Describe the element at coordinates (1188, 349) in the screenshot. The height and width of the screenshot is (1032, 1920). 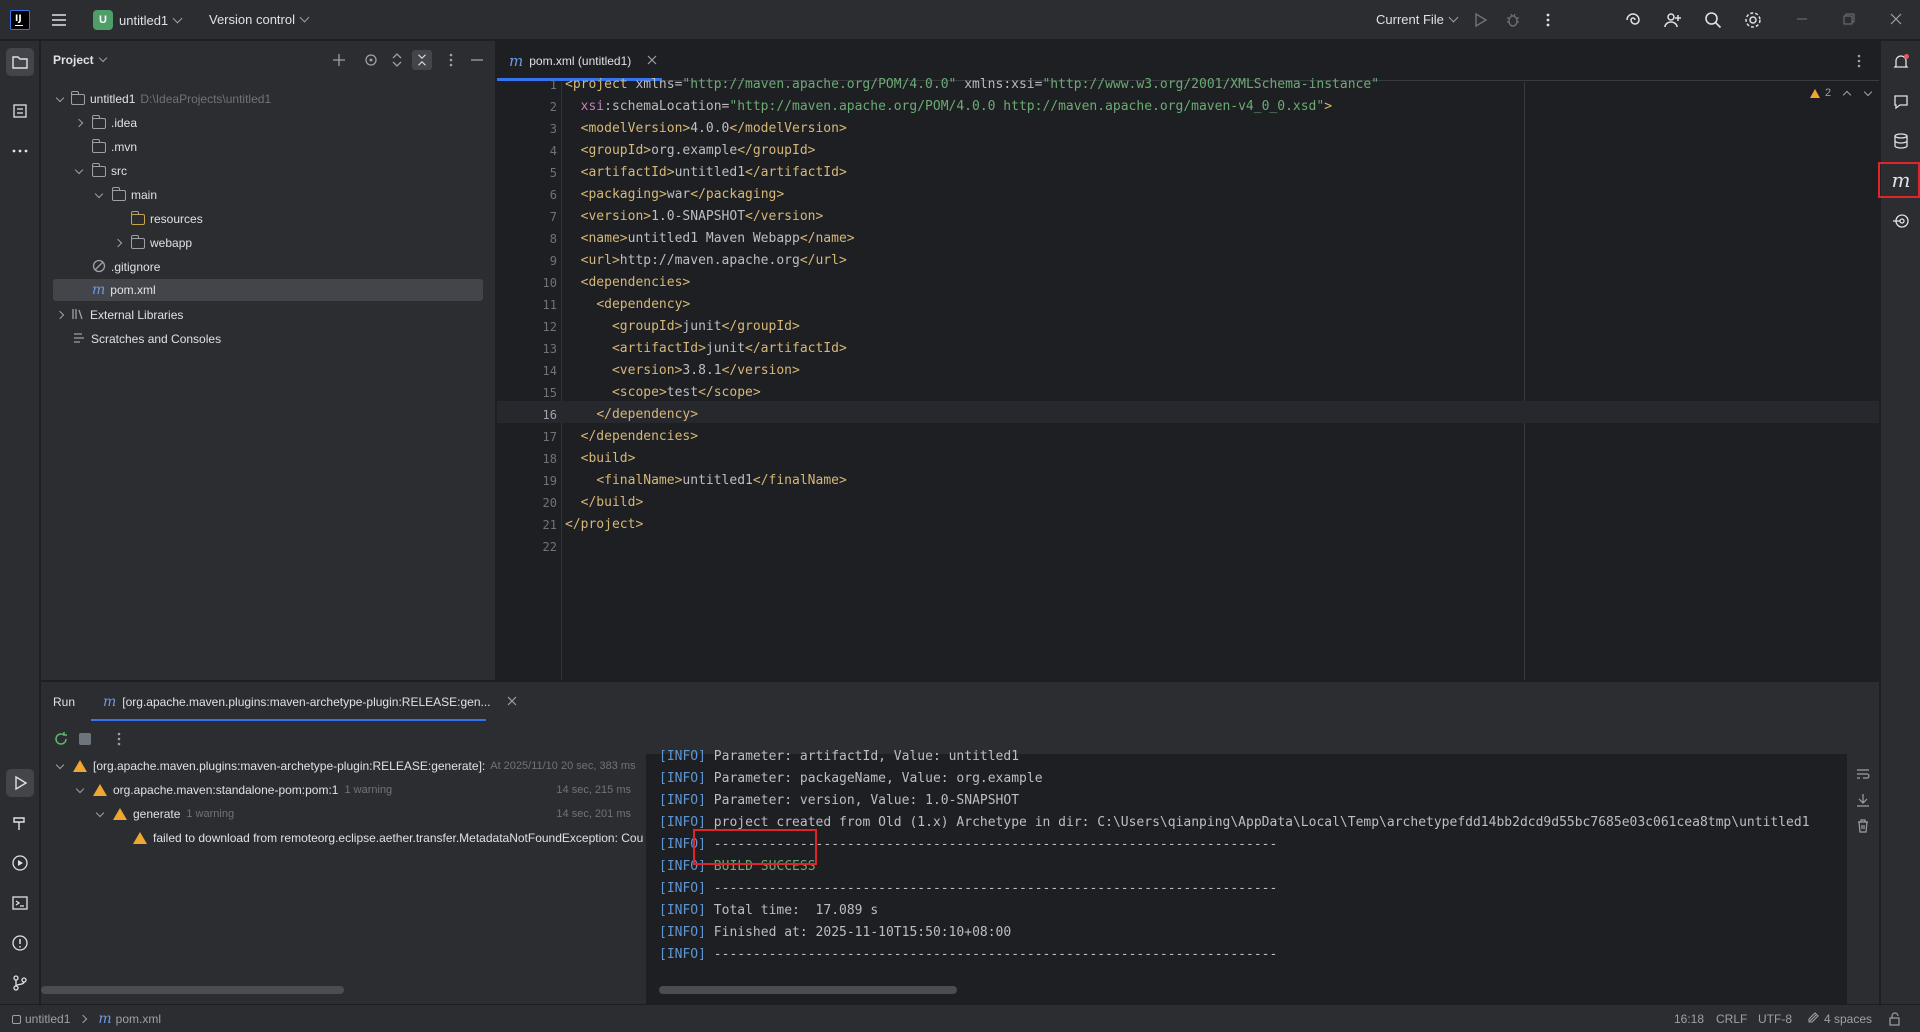
I see `code-line: 13 <artifactId>junit</artifactId>` at that location.